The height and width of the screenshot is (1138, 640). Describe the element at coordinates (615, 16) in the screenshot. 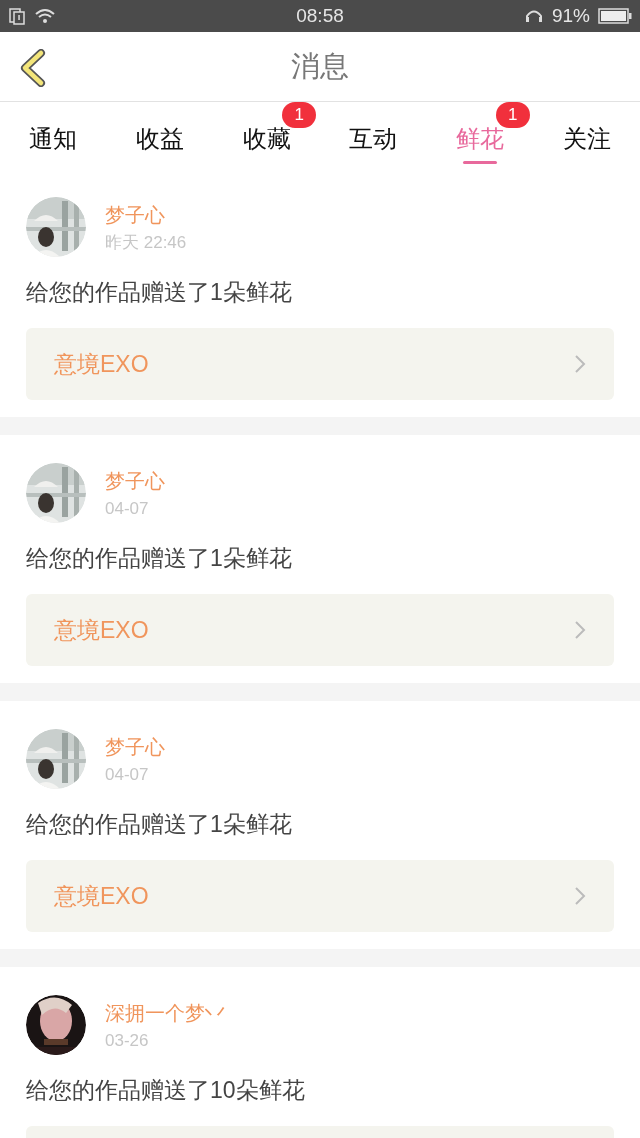

I see `battery-icon` at that location.